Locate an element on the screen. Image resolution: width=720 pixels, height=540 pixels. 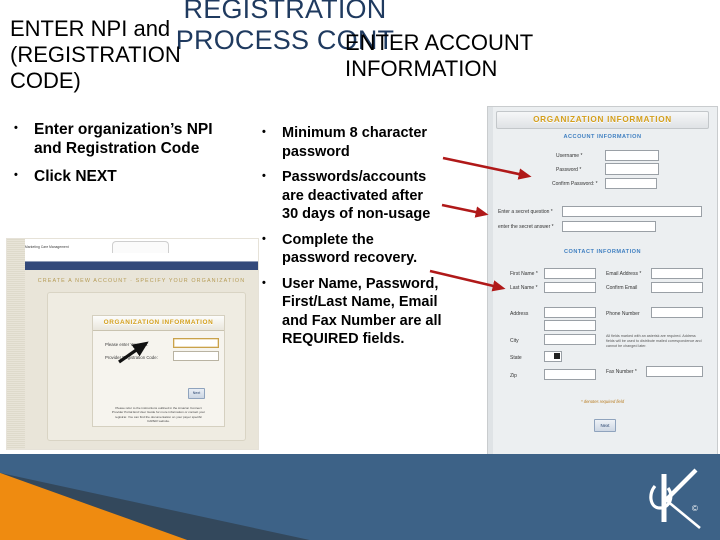
password-label: Password * is located at coordinates (569, 170).